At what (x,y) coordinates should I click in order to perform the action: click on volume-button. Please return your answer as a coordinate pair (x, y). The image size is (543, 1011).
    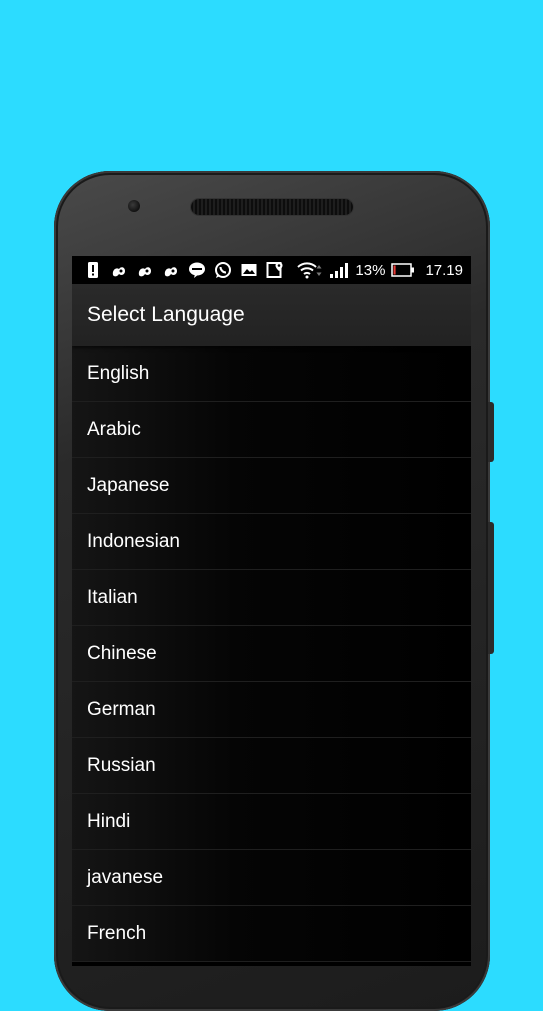
    Looking at the image, I should click on (491, 432).